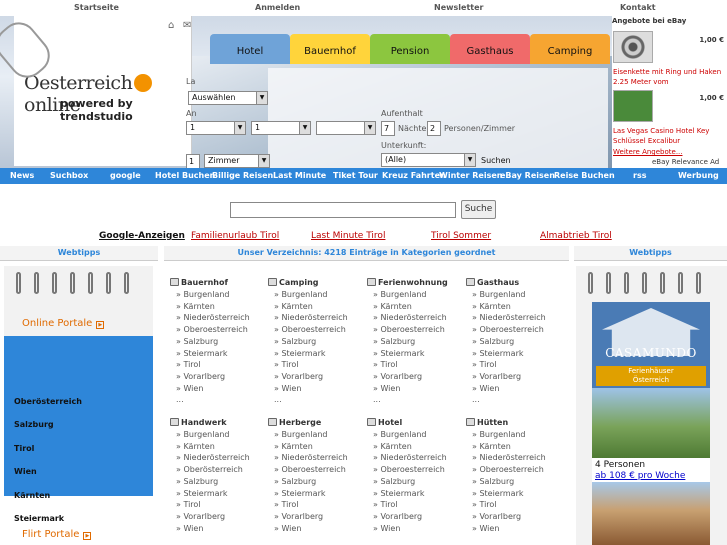 Image resolution: width=727 pixels, height=545 pixels. Describe the element at coordinates (69, 175) in the screenshot. I see `nav-suchbox: Suchbox` at that location.